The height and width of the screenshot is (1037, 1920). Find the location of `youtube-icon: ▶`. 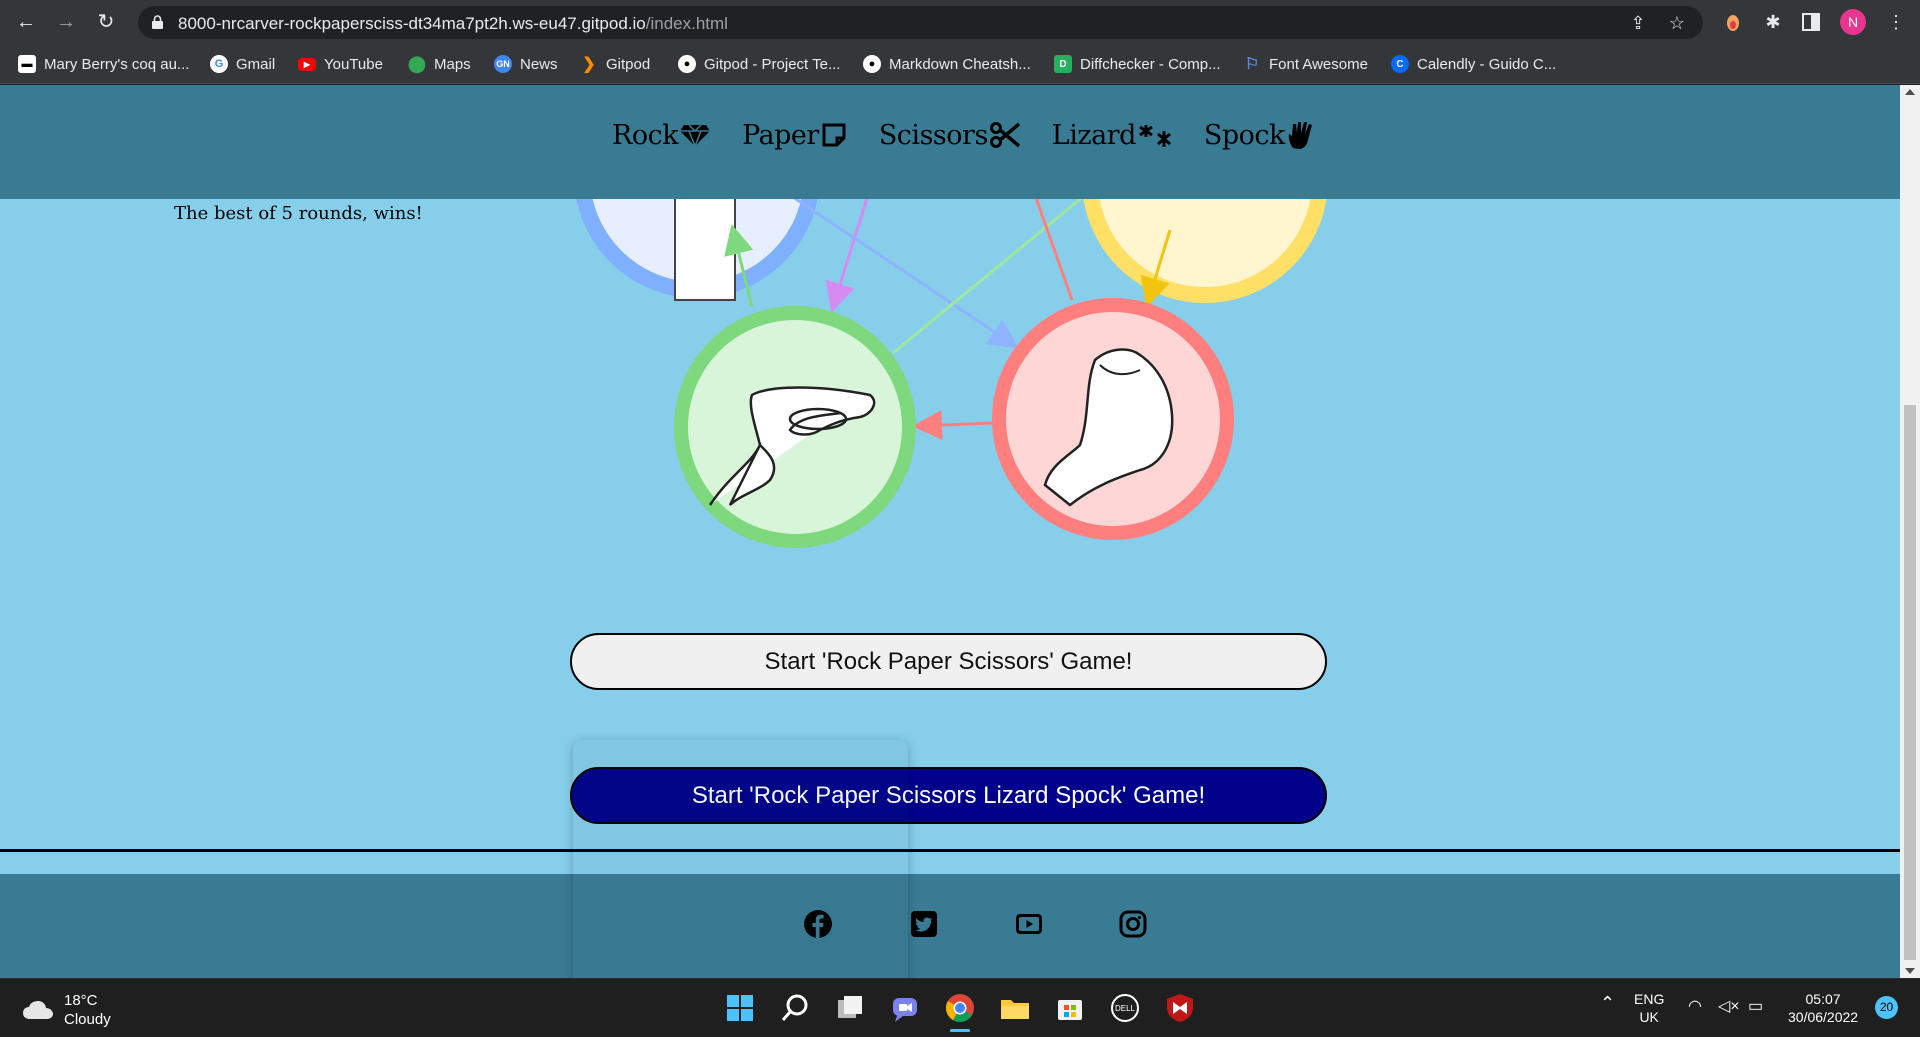

youtube-icon: ▶ is located at coordinates (307, 64).